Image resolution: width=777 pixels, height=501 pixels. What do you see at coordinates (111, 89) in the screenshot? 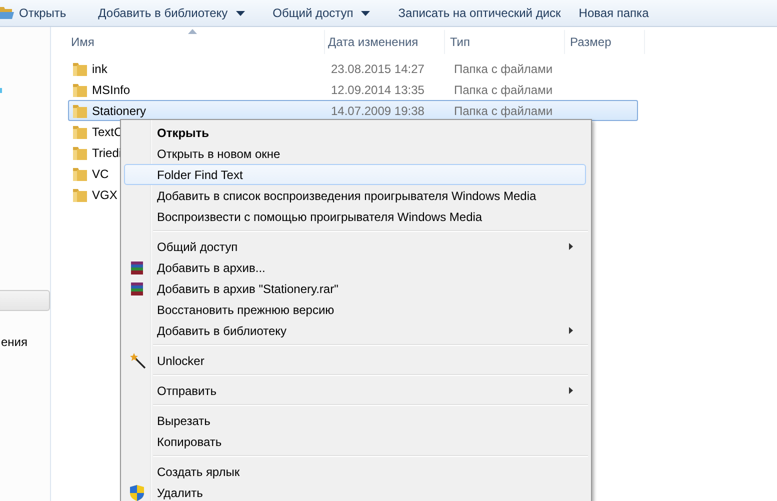
I see `file-name: MSInfo` at bounding box center [111, 89].